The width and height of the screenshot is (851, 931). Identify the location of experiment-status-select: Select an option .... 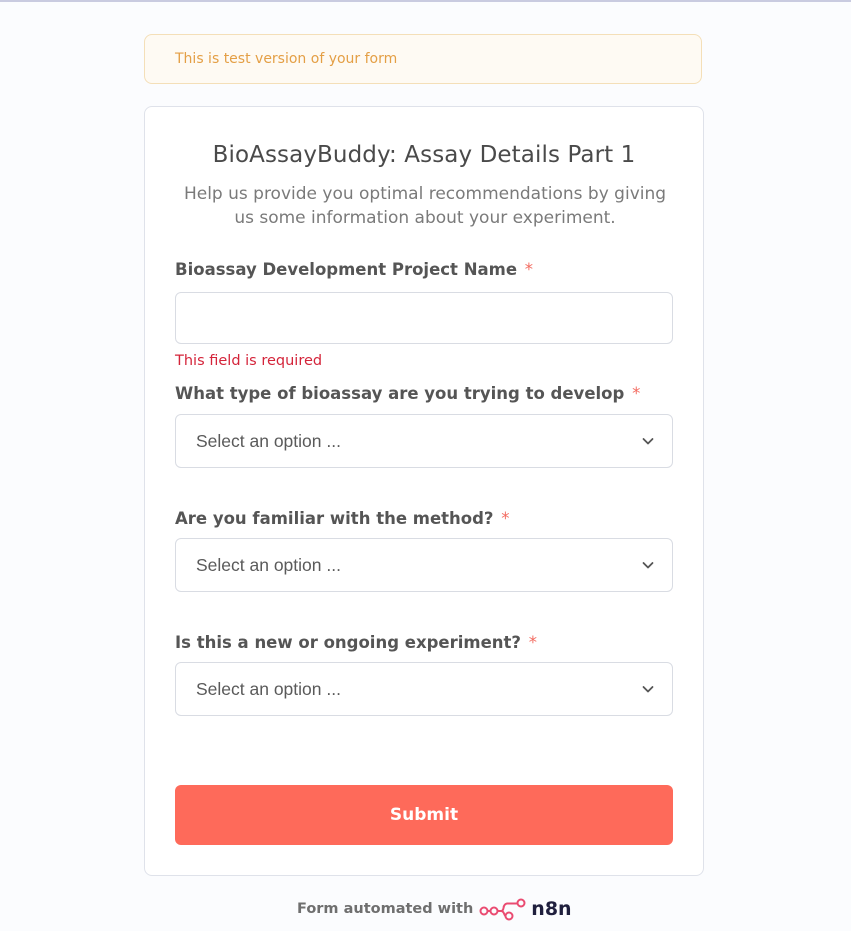
(424, 689).